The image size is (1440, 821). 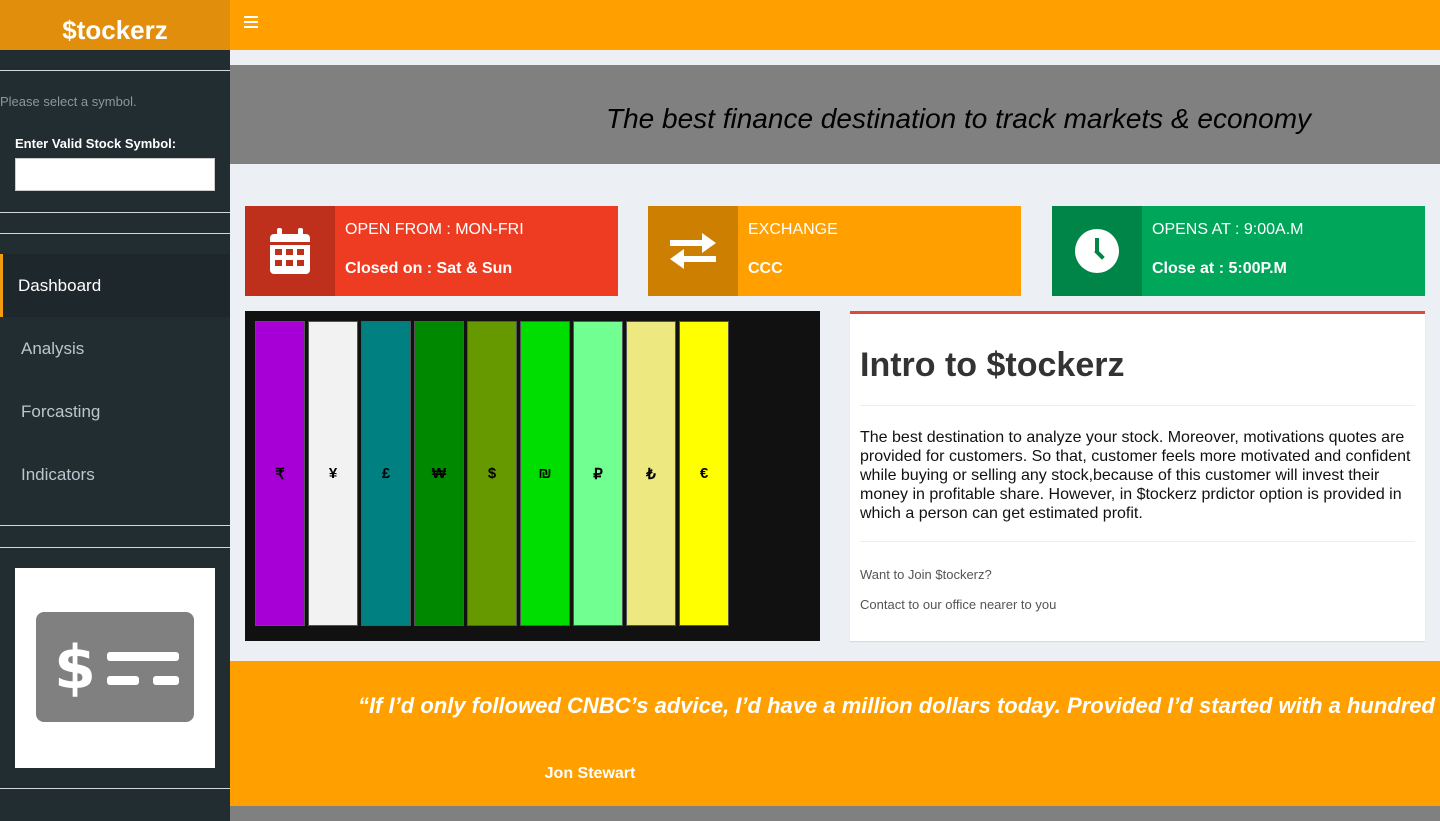 What do you see at coordinates (793, 229) in the screenshot?
I see `info-box-title: EXCHANGE` at bounding box center [793, 229].